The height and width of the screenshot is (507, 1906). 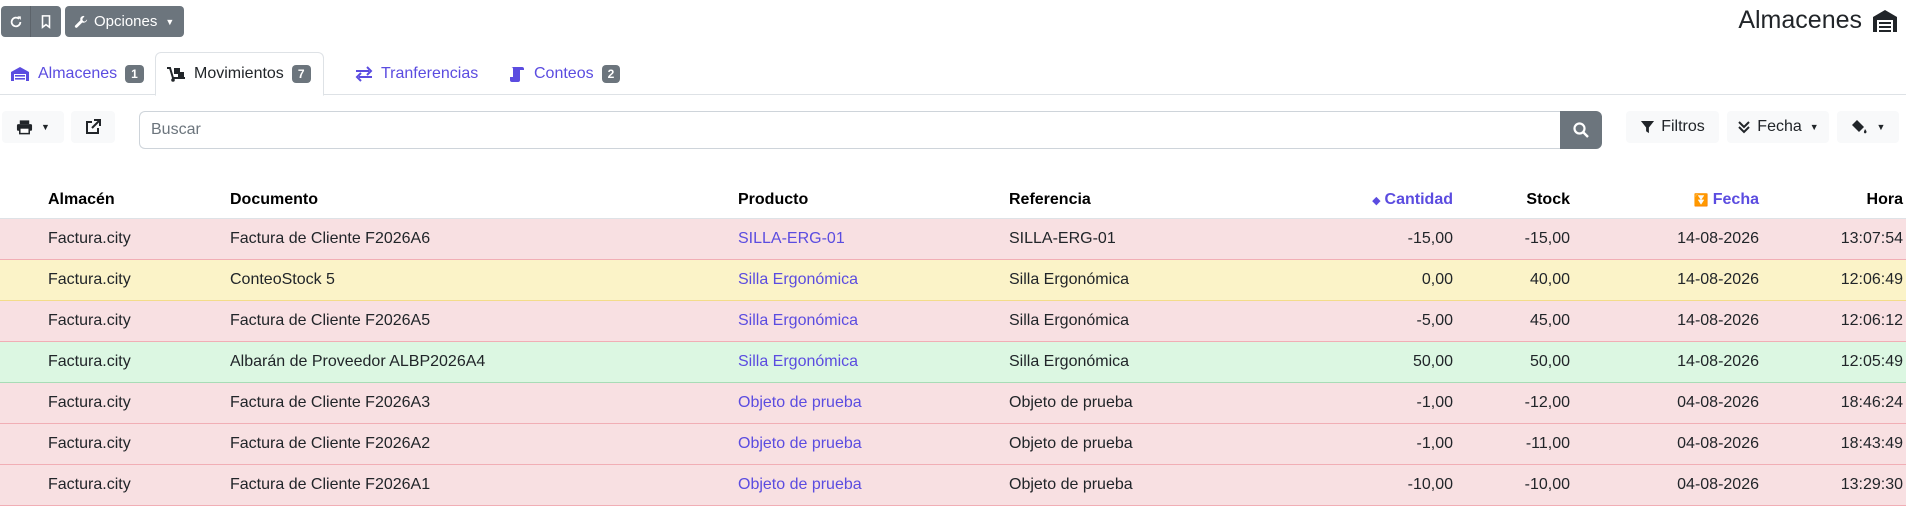 I want to click on tab-label: Almacenes, so click(x=78, y=73).